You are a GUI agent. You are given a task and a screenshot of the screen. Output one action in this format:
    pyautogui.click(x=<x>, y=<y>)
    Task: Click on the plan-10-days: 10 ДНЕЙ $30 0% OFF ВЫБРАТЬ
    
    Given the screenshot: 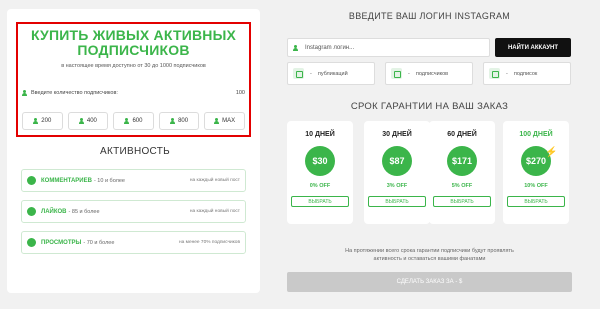 What is the action you would take?
    pyautogui.click(x=320, y=172)
    